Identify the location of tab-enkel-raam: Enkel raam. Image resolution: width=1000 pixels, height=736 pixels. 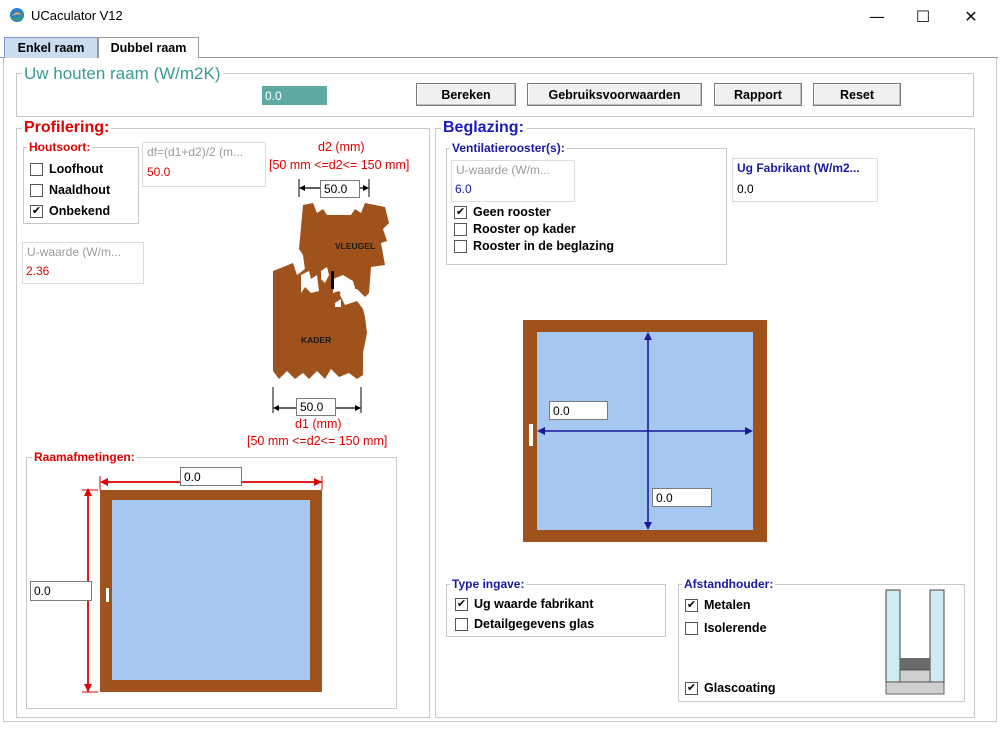
(51, 47).